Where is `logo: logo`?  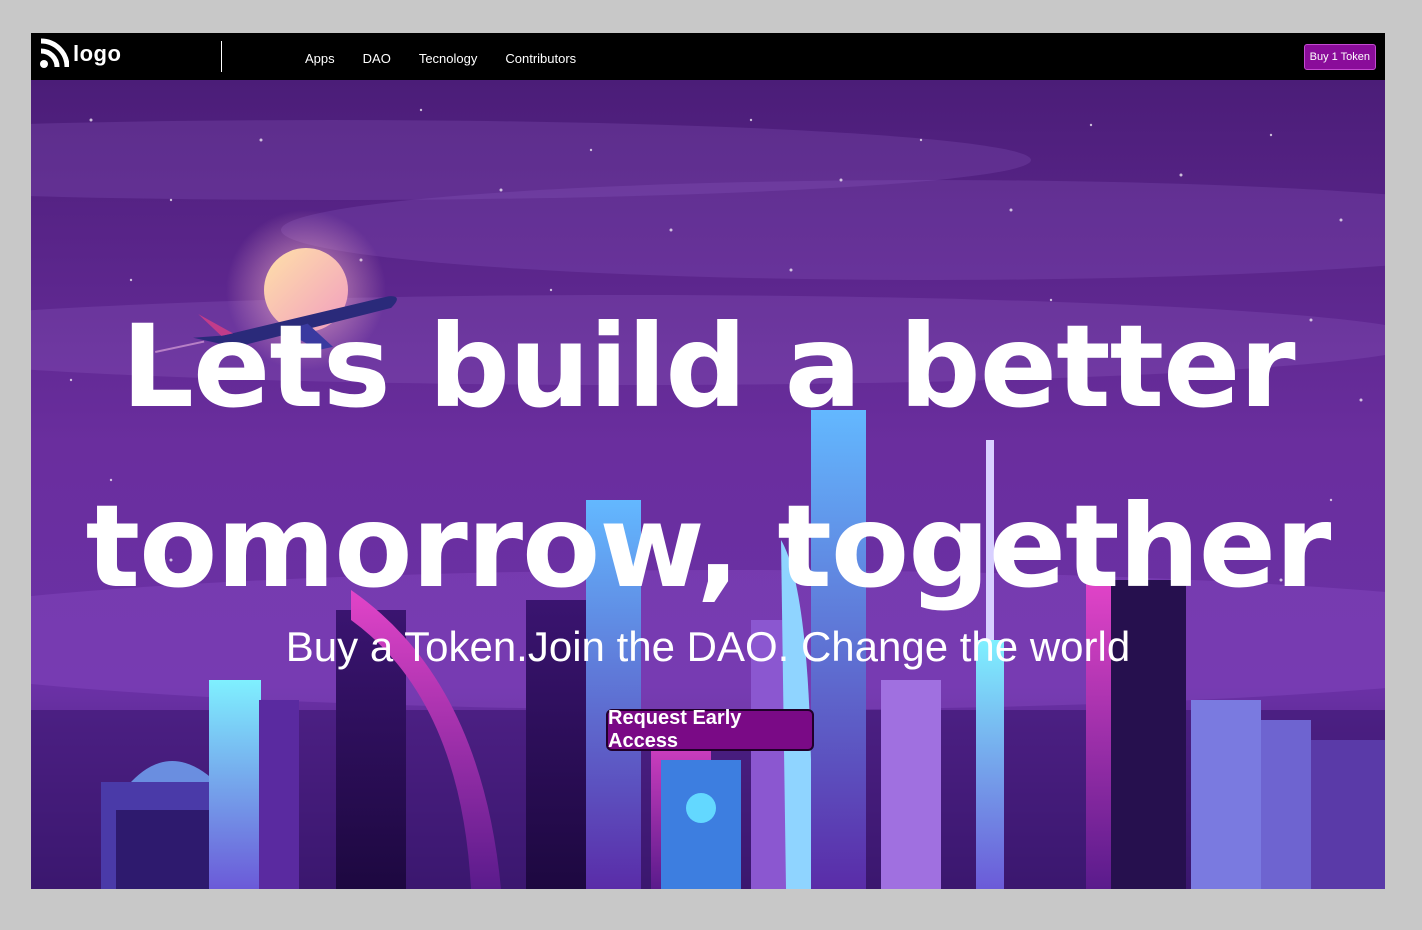
logo: logo is located at coordinates (80, 54).